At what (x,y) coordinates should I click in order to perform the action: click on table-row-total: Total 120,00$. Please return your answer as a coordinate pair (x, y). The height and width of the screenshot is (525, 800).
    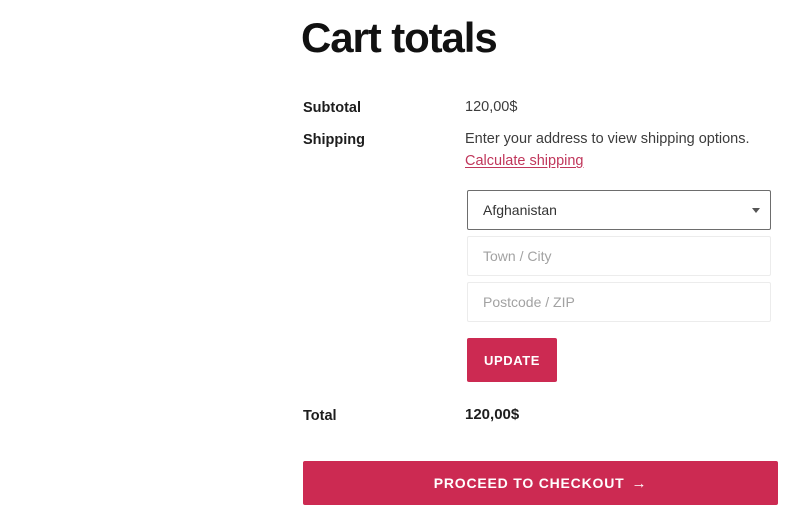
    Looking at the image, I should click on (540, 415).